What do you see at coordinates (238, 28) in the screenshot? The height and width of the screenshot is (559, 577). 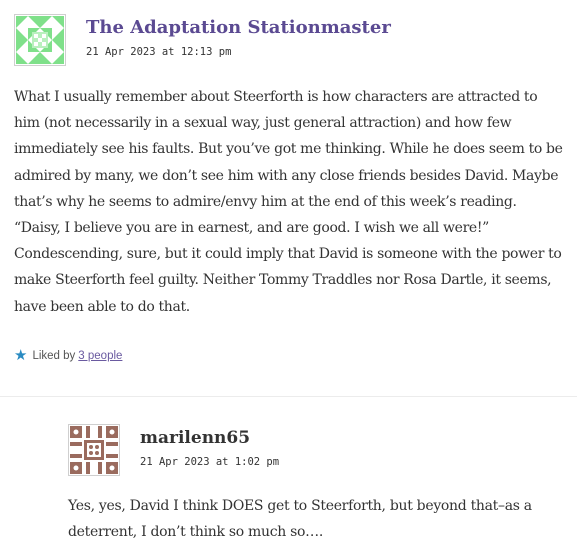 I see `comment-author-link: The Adaptation Stationmaster` at bounding box center [238, 28].